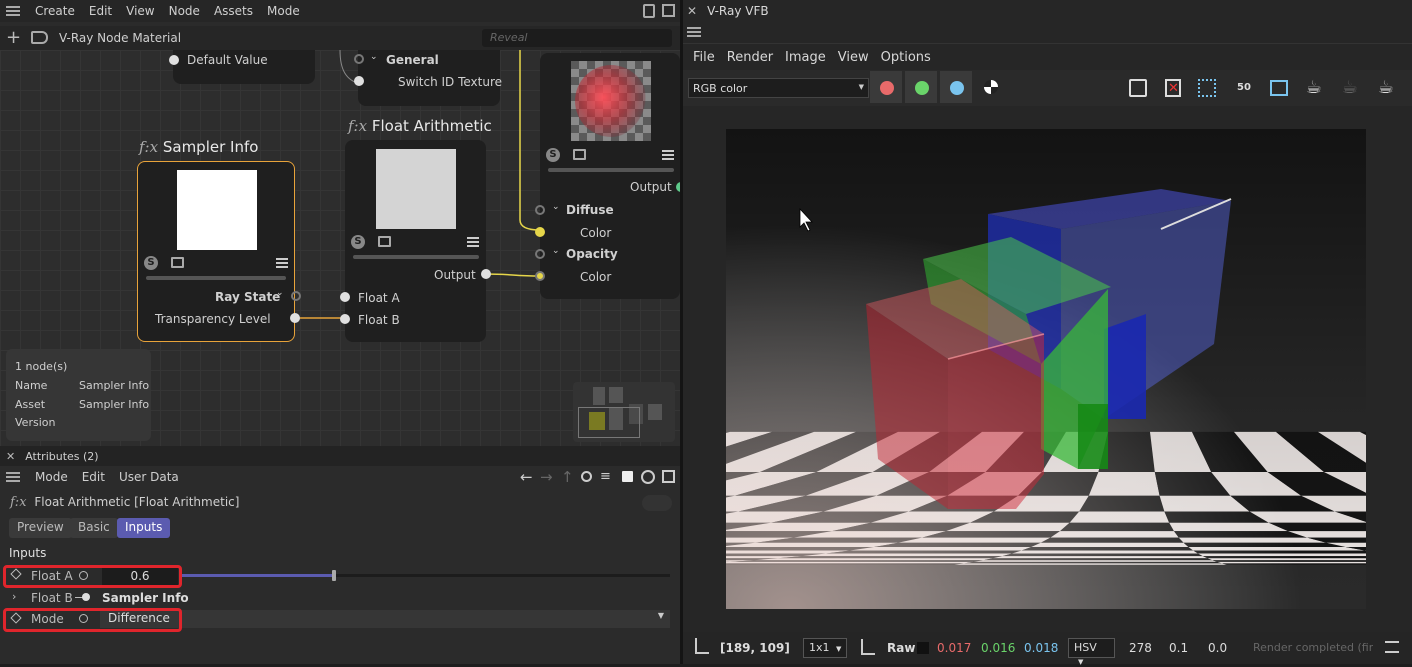 This screenshot has height=667, width=1412. I want to click on vfb-menubar: File Render Image View Options, so click(1047, 57).